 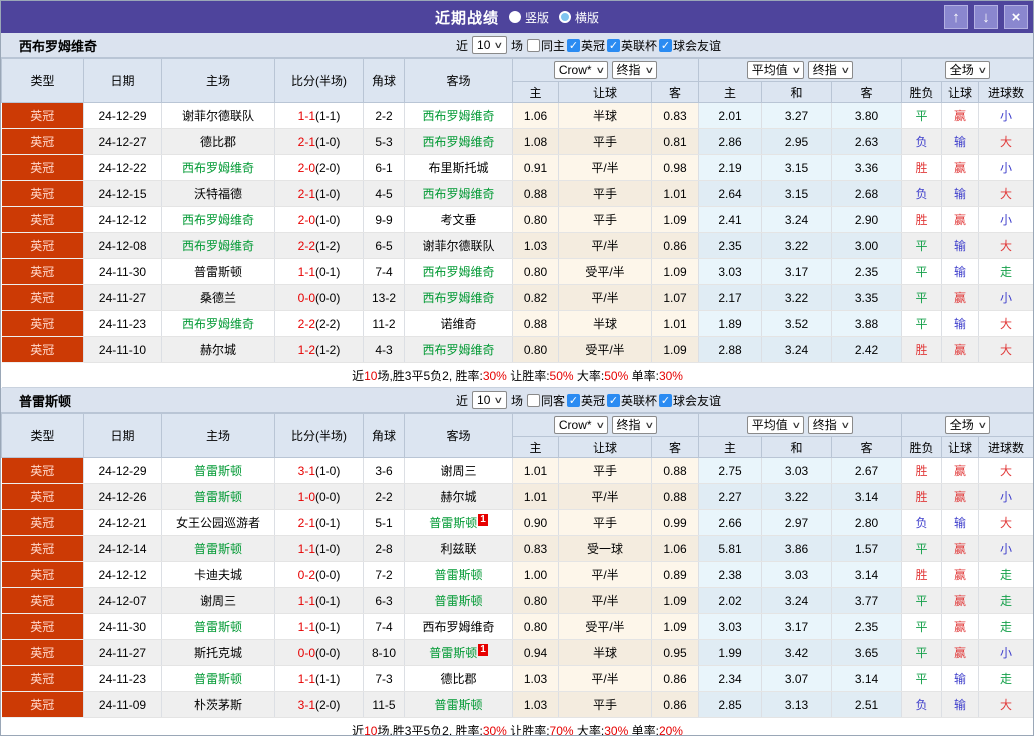 I want to click on match-date: 24-12-29, so click(x=122, y=115).